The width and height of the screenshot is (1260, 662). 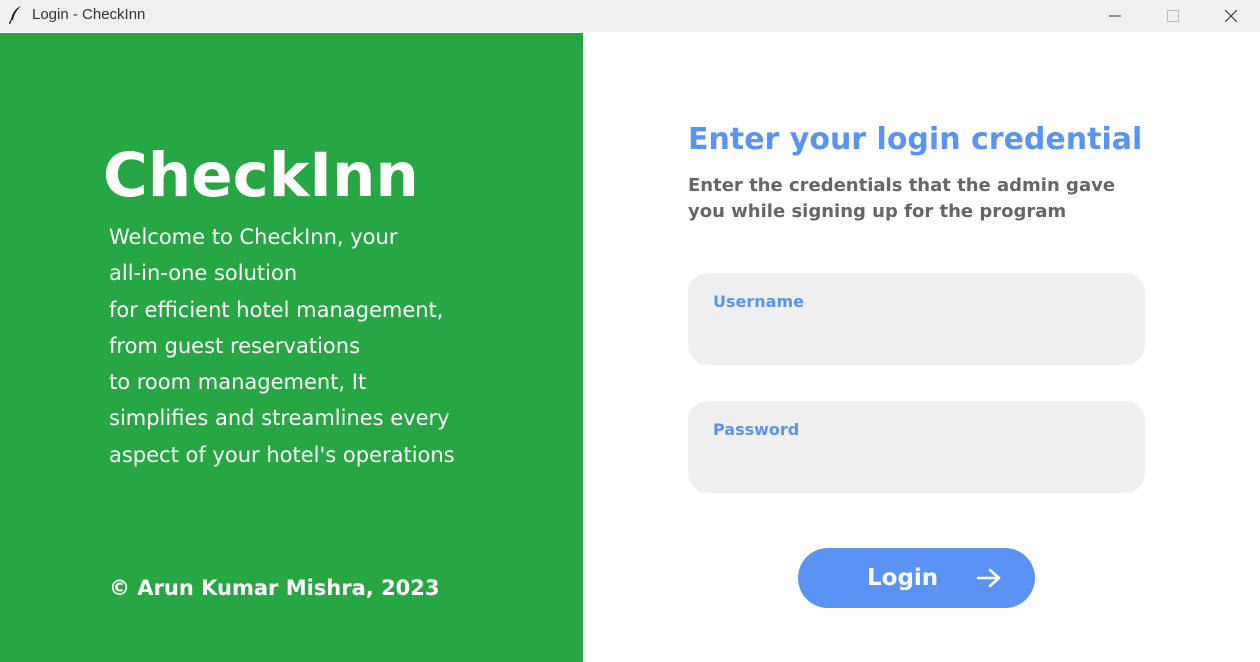 I want to click on welcome-line: simplifies and streamlines every, so click(x=279, y=418).